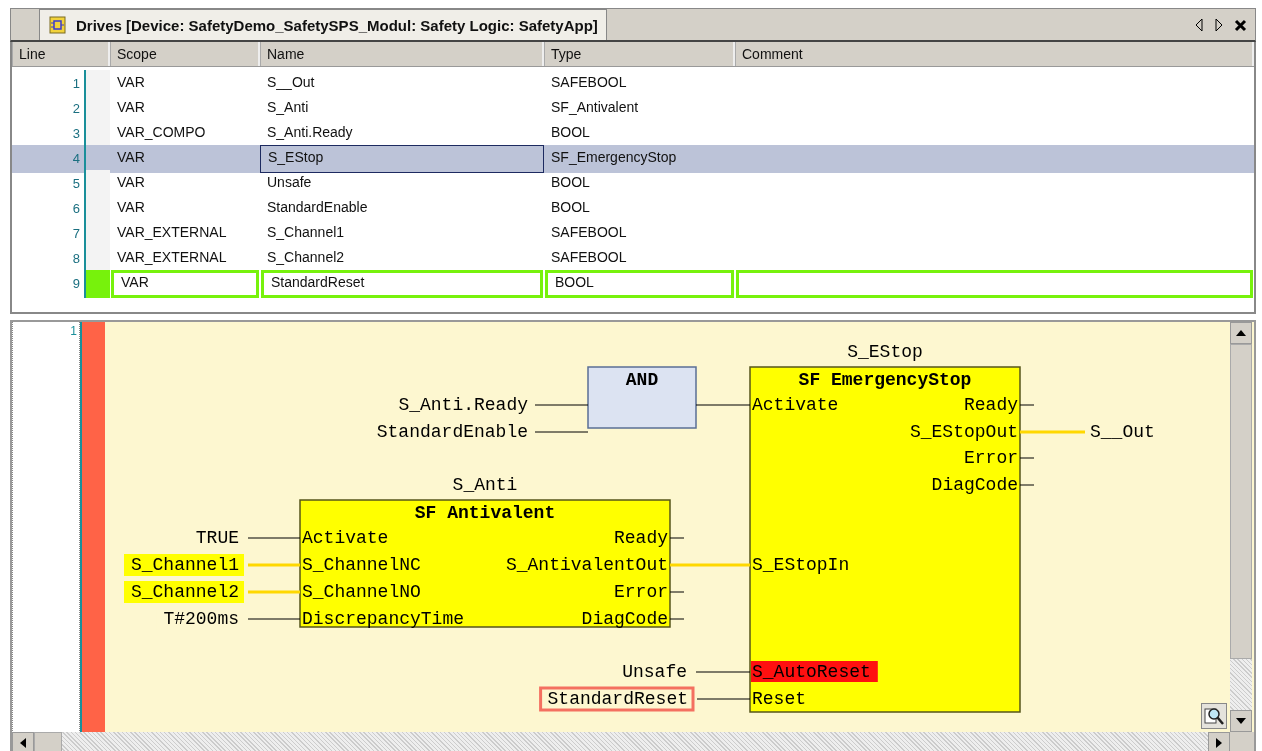 The height and width of the screenshot is (751, 1262). Describe the element at coordinates (184, 565) in the screenshot. I see `variable-label: S_Channel1` at that location.